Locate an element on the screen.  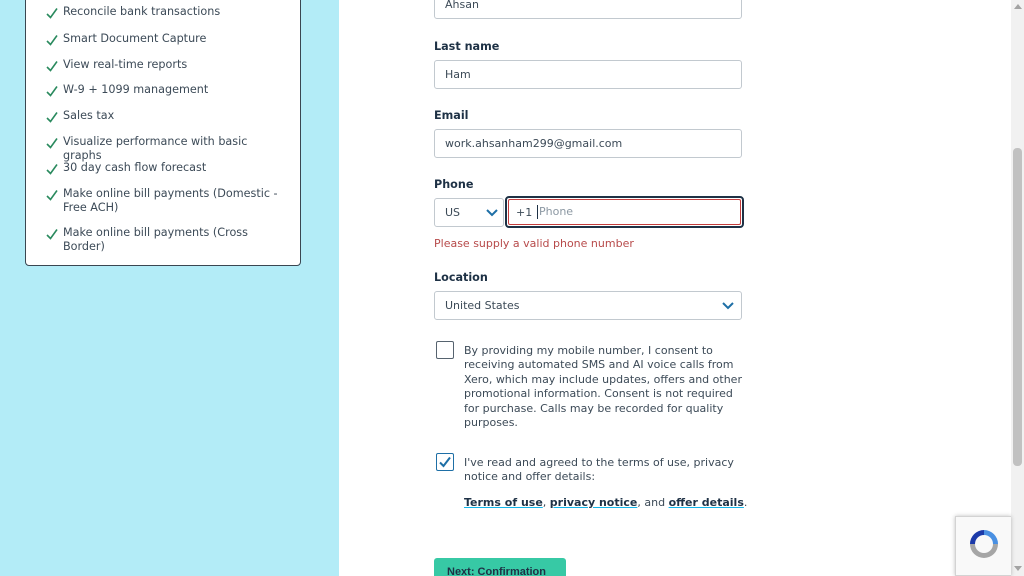
phone-prefix: +1 is located at coordinates (524, 212).